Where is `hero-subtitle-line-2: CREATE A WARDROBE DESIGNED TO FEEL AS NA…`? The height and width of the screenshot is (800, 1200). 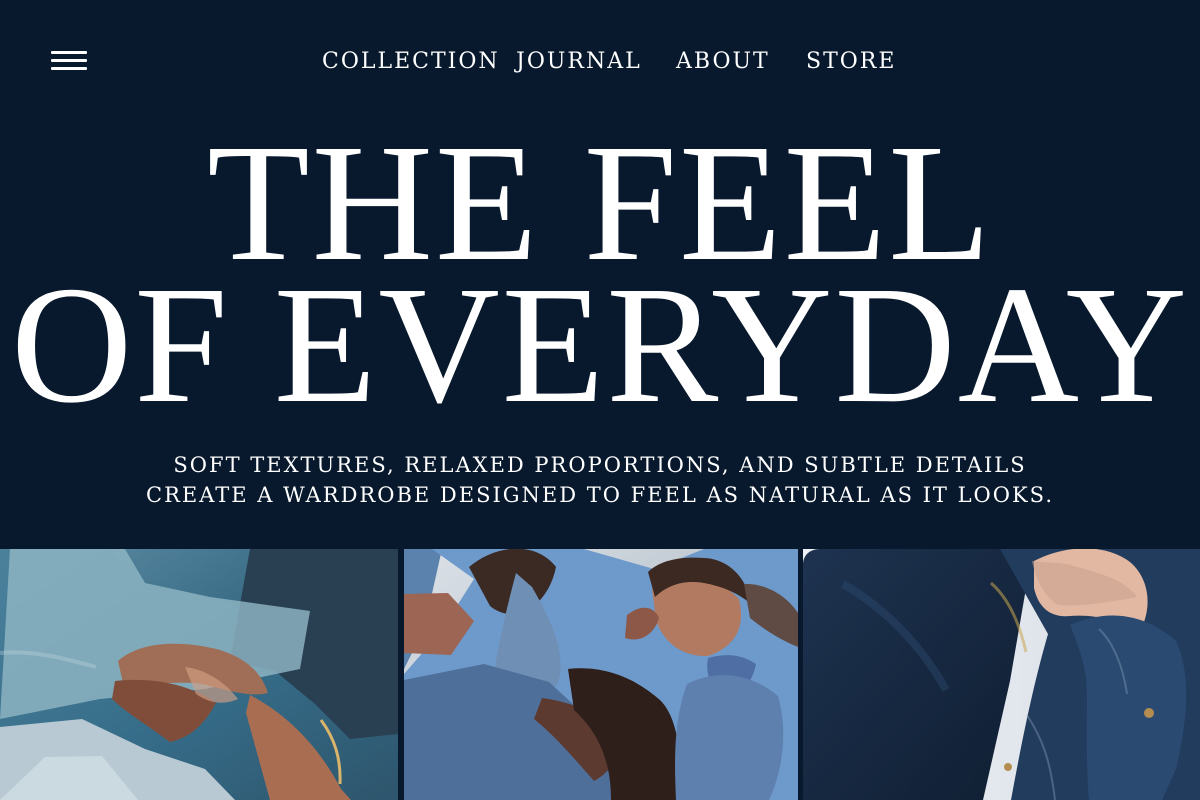 hero-subtitle-line-2: CREATE A WARDROBE DESIGNED TO FEEL AS NA… is located at coordinates (600, 495).